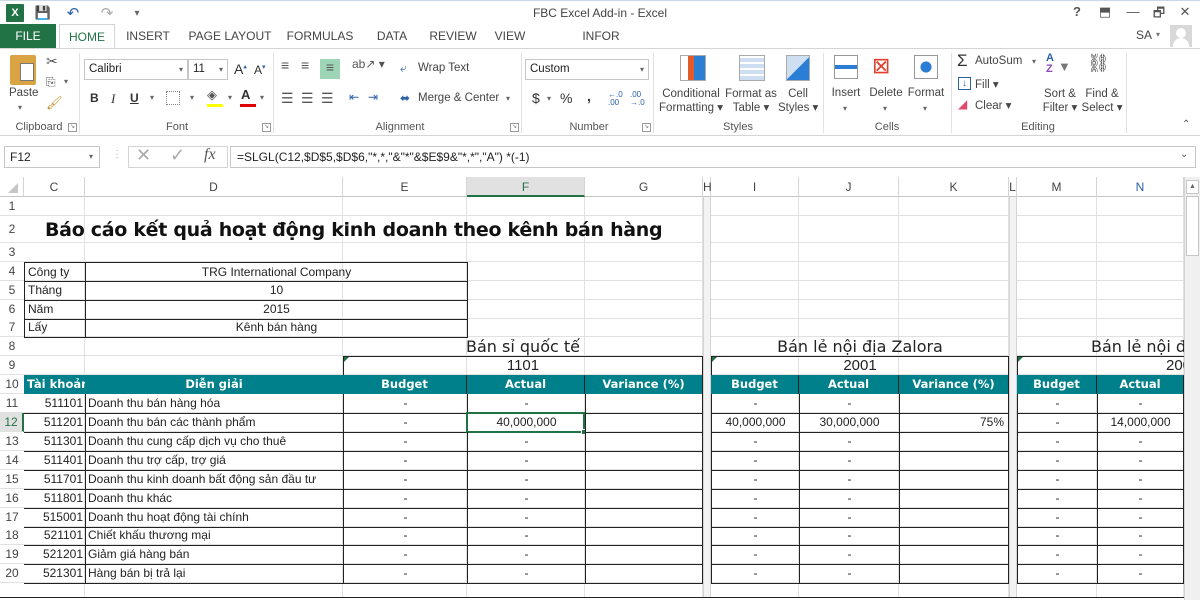 The width and height of the screenshot is (1200, 600). Describe the element at coordinates (640, 99) in the screenshot. I see `decrease-decimal-button: .00 →.0` at that location.